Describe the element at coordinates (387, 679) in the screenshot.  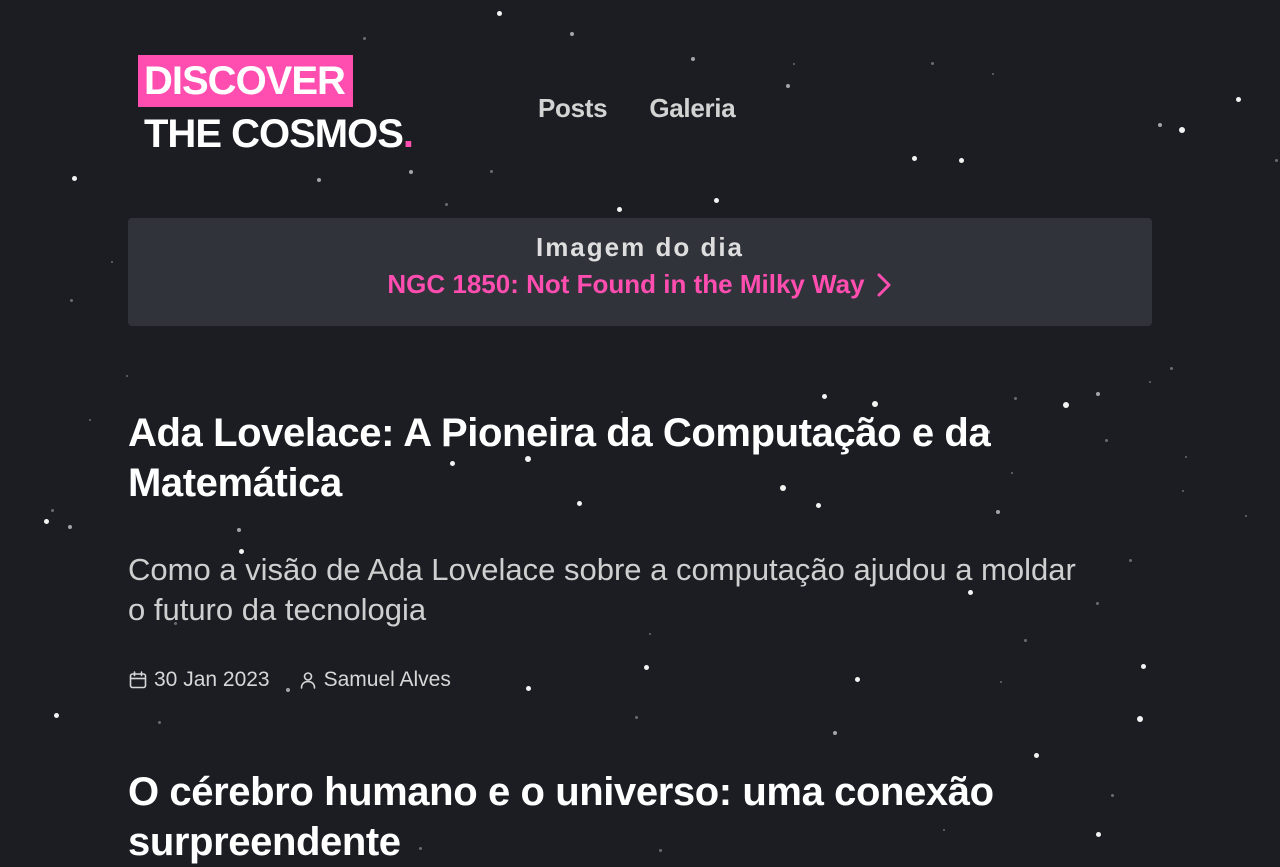
I see `post-author-name: Samuel Alves` at that location.